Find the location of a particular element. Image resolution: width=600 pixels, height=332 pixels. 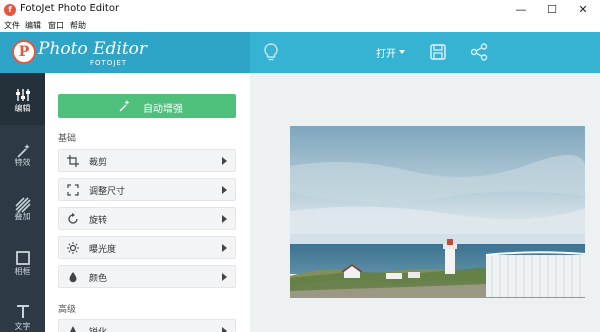

tool-label-crop: 裁剪 is located at coordinates (98, 163).